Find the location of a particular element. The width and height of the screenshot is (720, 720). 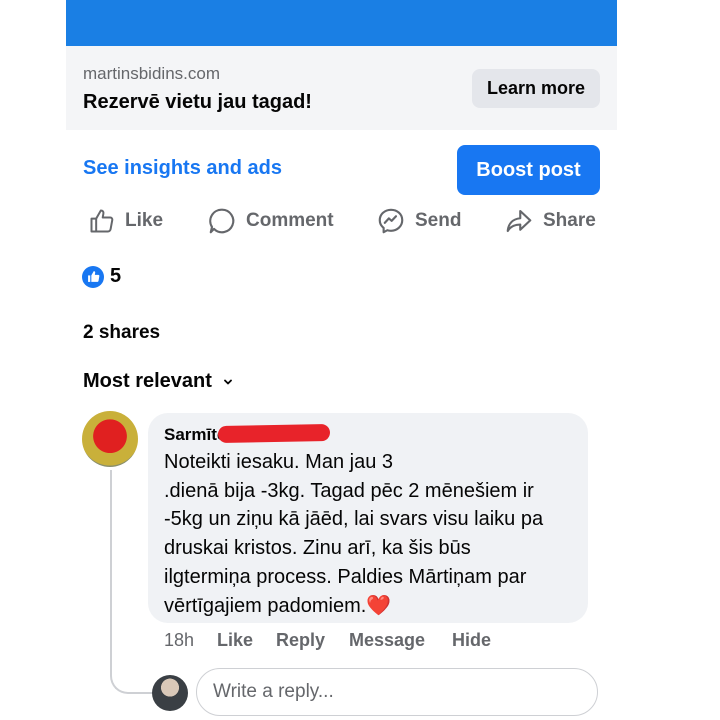

thumbs-up-icon is located at coordinates (102, 221).